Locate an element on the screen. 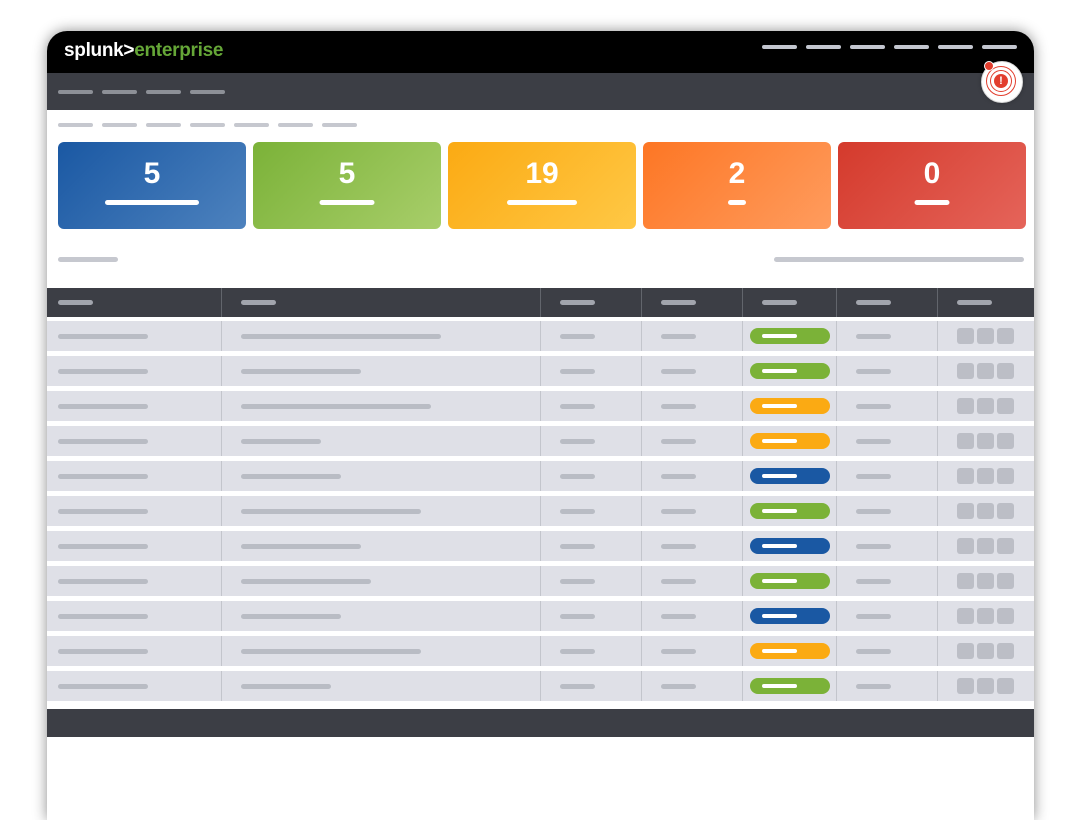 Image resolution: width=1080 pixels, height=820 pixels. splunk-logo: splunk>enterprise is located at coordinates (143, 51).